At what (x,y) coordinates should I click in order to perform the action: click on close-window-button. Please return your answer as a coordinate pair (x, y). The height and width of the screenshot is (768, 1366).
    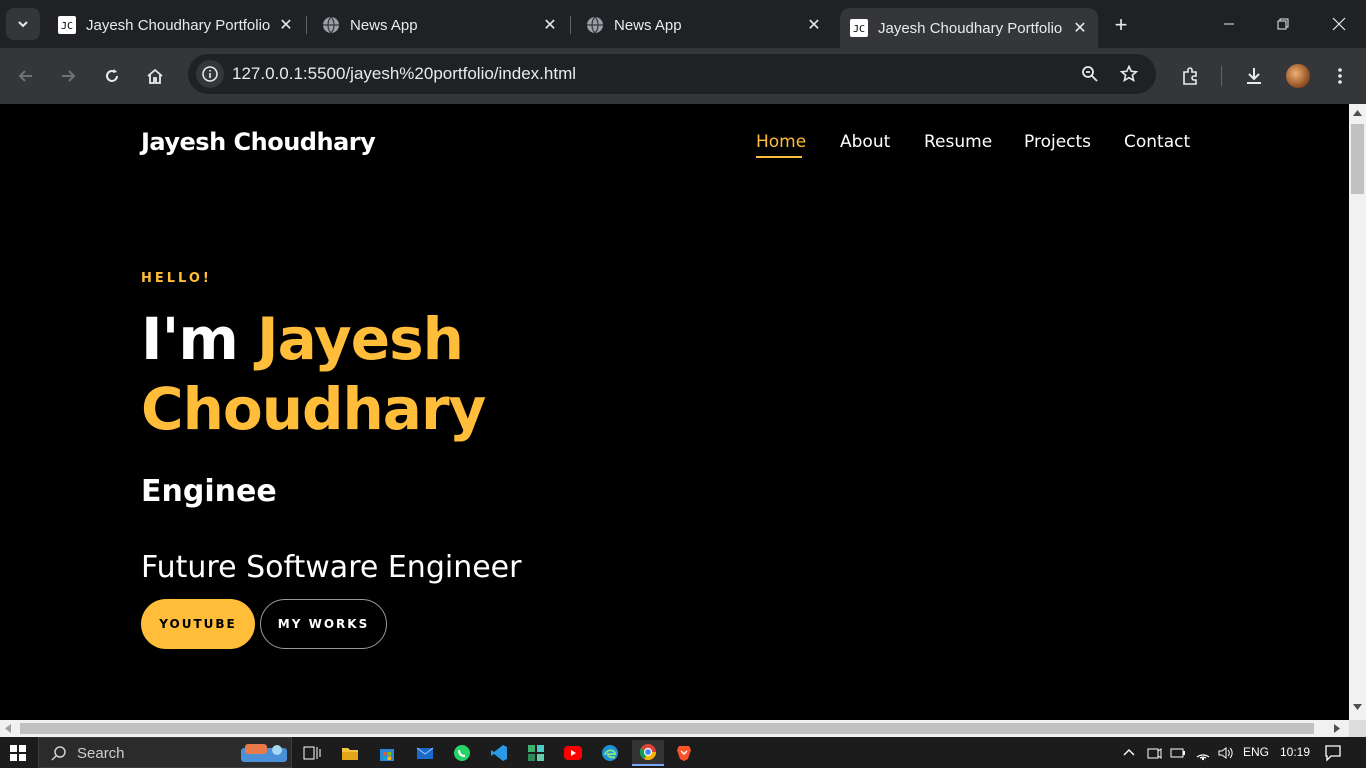
    Looking at the image, I should click on (1339, 24).